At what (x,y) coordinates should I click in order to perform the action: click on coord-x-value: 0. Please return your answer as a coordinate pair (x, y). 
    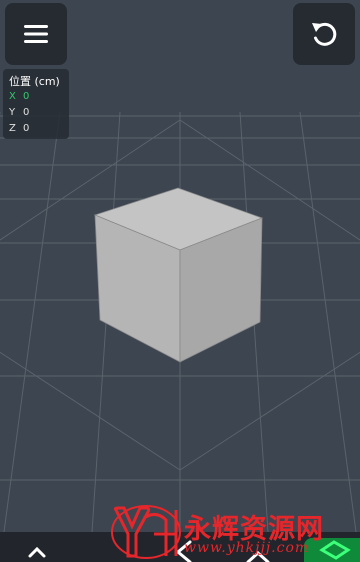
    Looking at the image, I should click on (26, 96).